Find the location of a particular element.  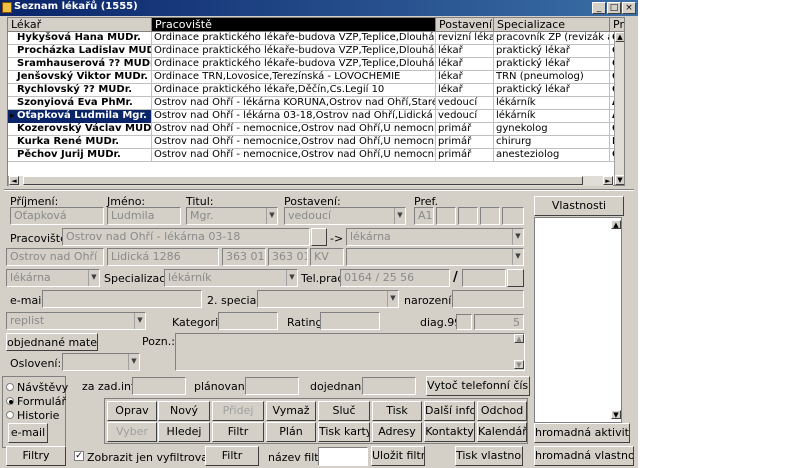

pozn-scroll-down-button: ▼ is located at coordinates (519, 364).